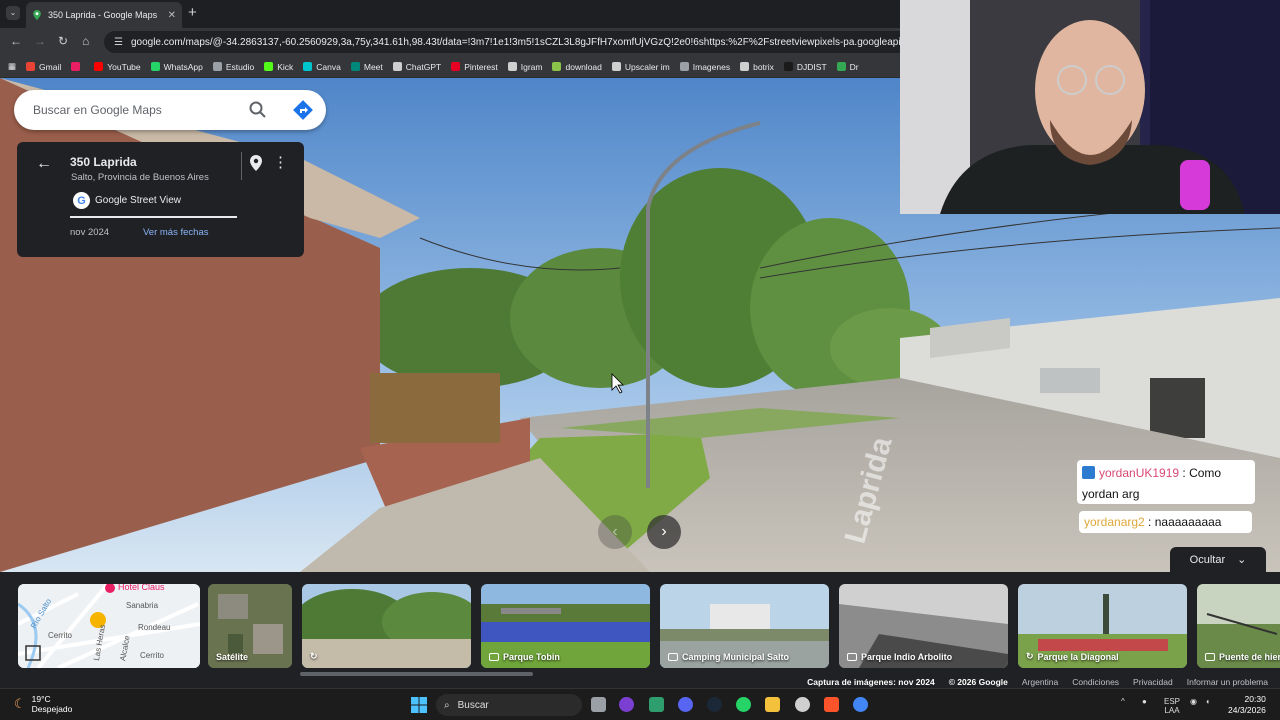 Image resolution: width=1280 pixels, height=720 pixels. What do you see at coordinates (811, 66) in the screenshot?
I see `bookmark-label: DJDIST` at bounding box center [811, 66].